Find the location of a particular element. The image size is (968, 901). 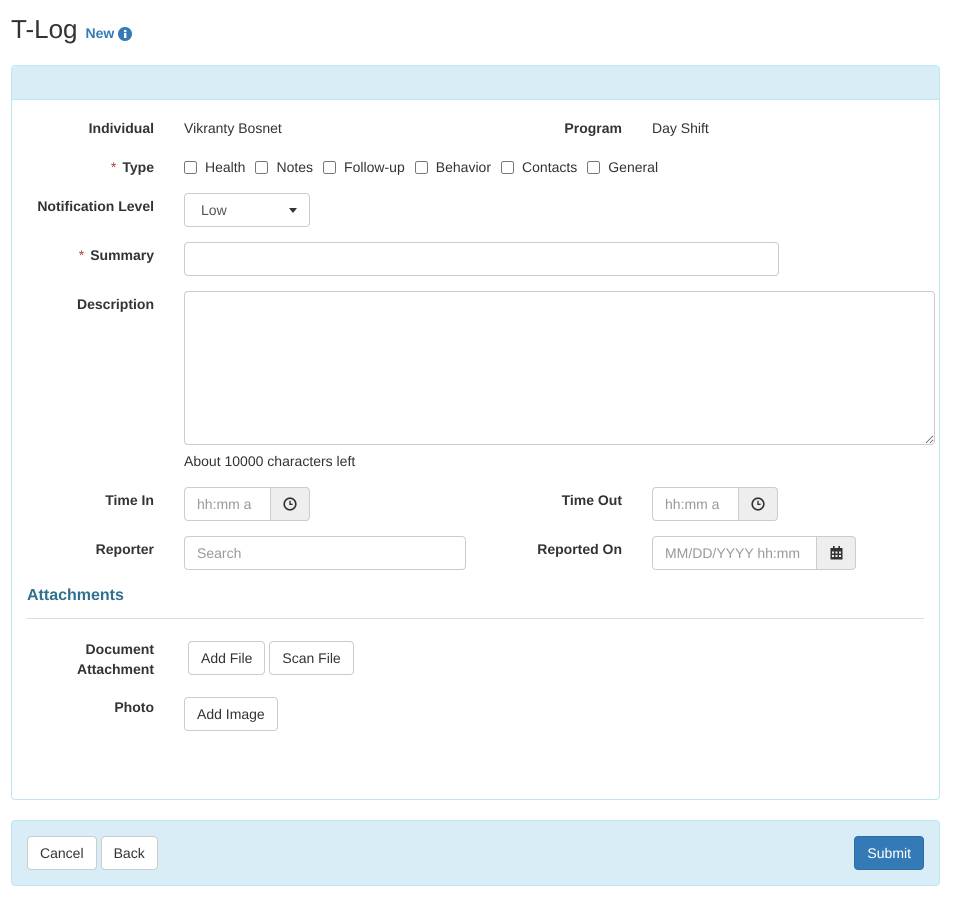

input-field is located at coordinates (481, 259).